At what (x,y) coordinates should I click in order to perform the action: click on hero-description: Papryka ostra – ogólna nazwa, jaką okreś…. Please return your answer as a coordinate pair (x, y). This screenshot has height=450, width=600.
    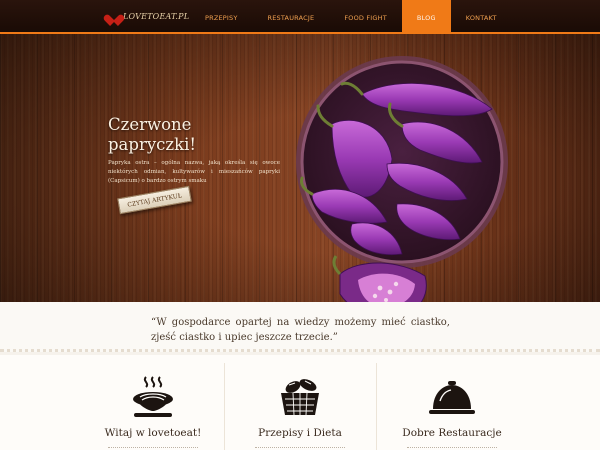
    Looking at the image, I should click on (194, 172).